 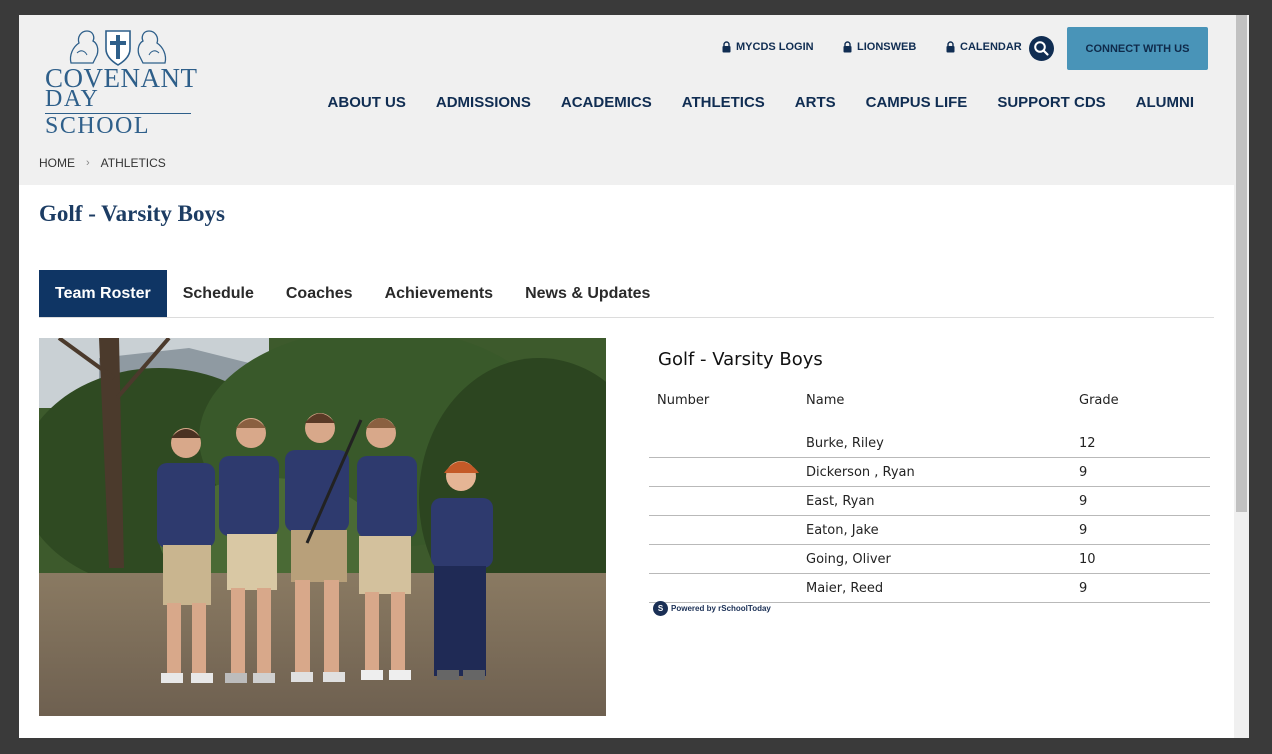 What do you see at coordinates (1051, 102) in the screenshot?
I see `nav-item-support-cds: SUPPORT CDS` at bounding box center [1051, 102].